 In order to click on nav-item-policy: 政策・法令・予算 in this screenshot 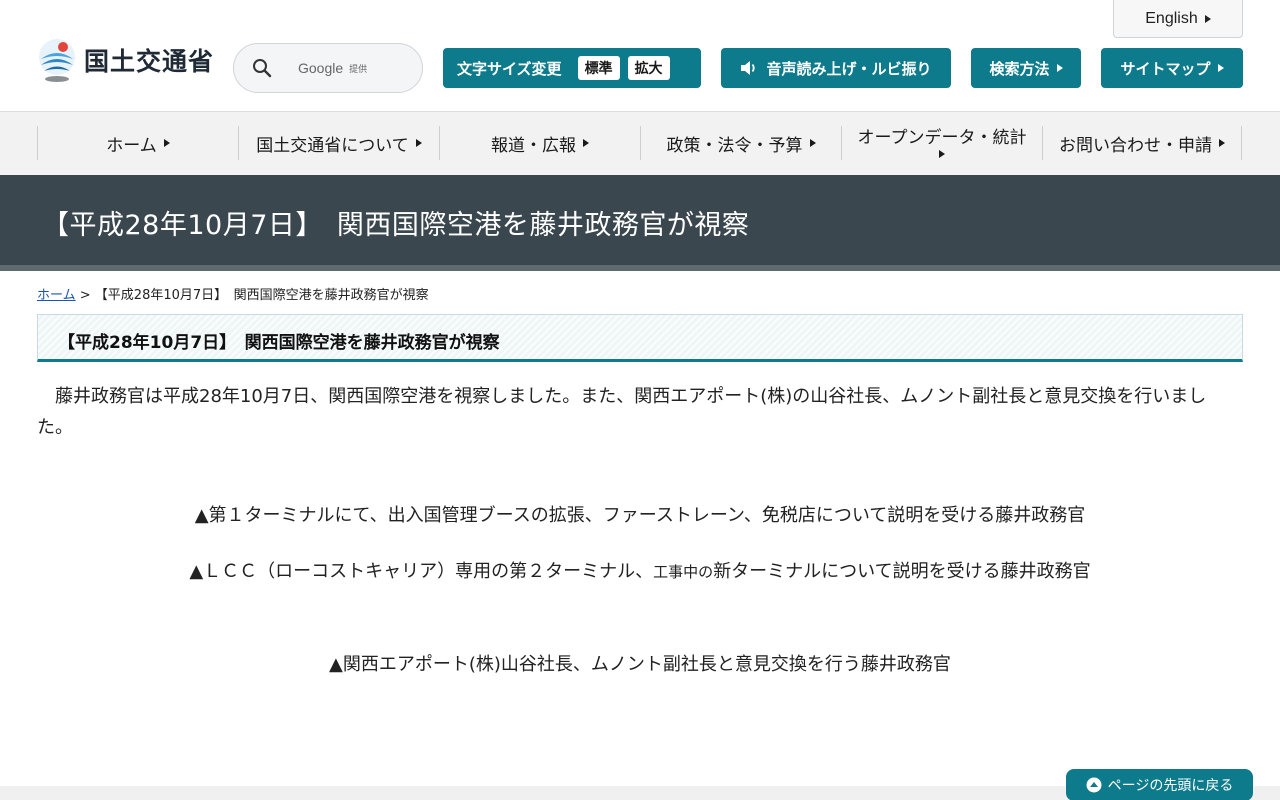, I will do `click(740, 143)`.